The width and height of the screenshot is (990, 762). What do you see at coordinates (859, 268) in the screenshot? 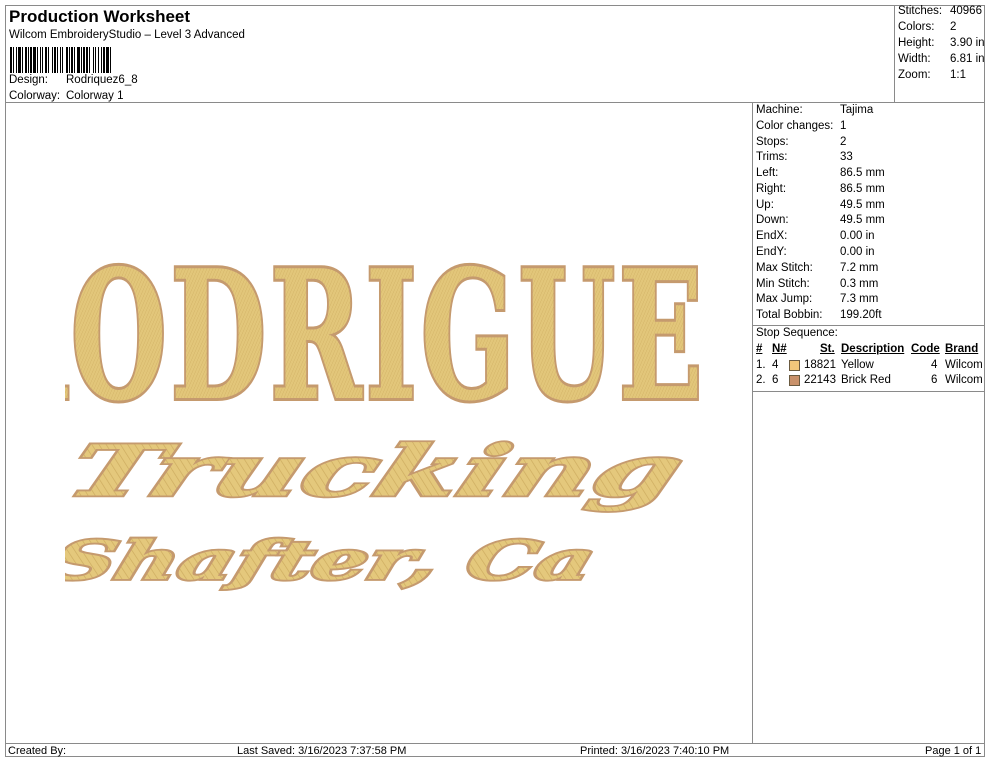
I see `info-value: 7.2 mm` at bounding box center [859, 268].